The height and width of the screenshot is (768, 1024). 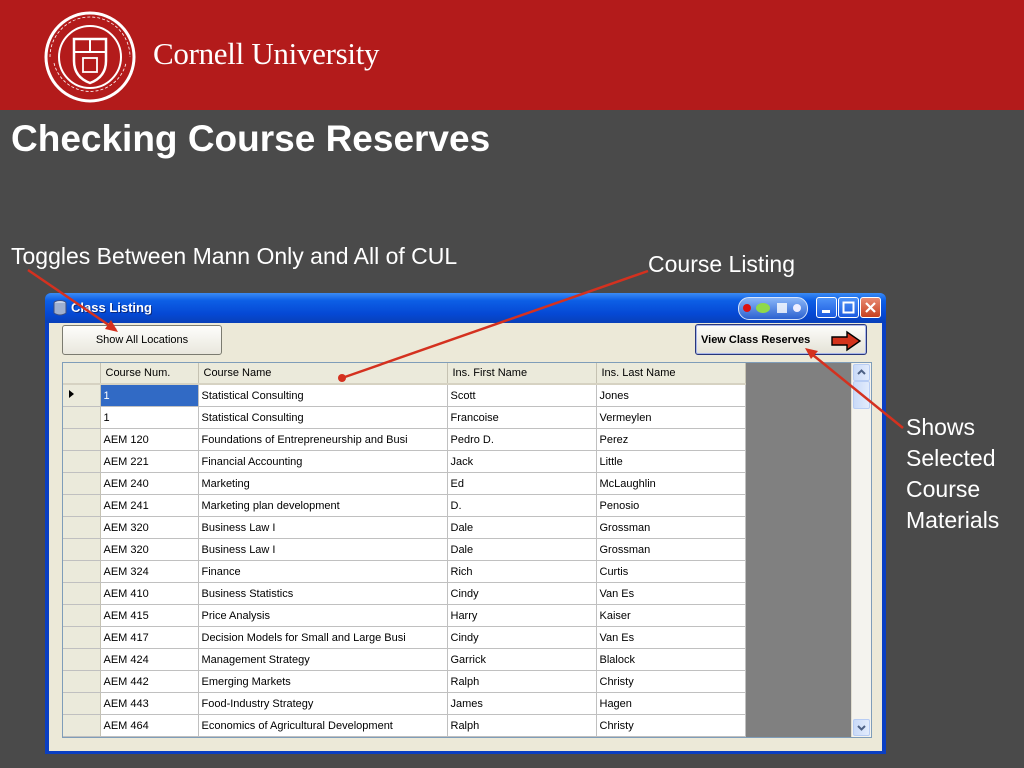 What do you see at coordinates (848, 307) in the screenshot?
I see `maximize-icon` at bounding box center [848, 307].